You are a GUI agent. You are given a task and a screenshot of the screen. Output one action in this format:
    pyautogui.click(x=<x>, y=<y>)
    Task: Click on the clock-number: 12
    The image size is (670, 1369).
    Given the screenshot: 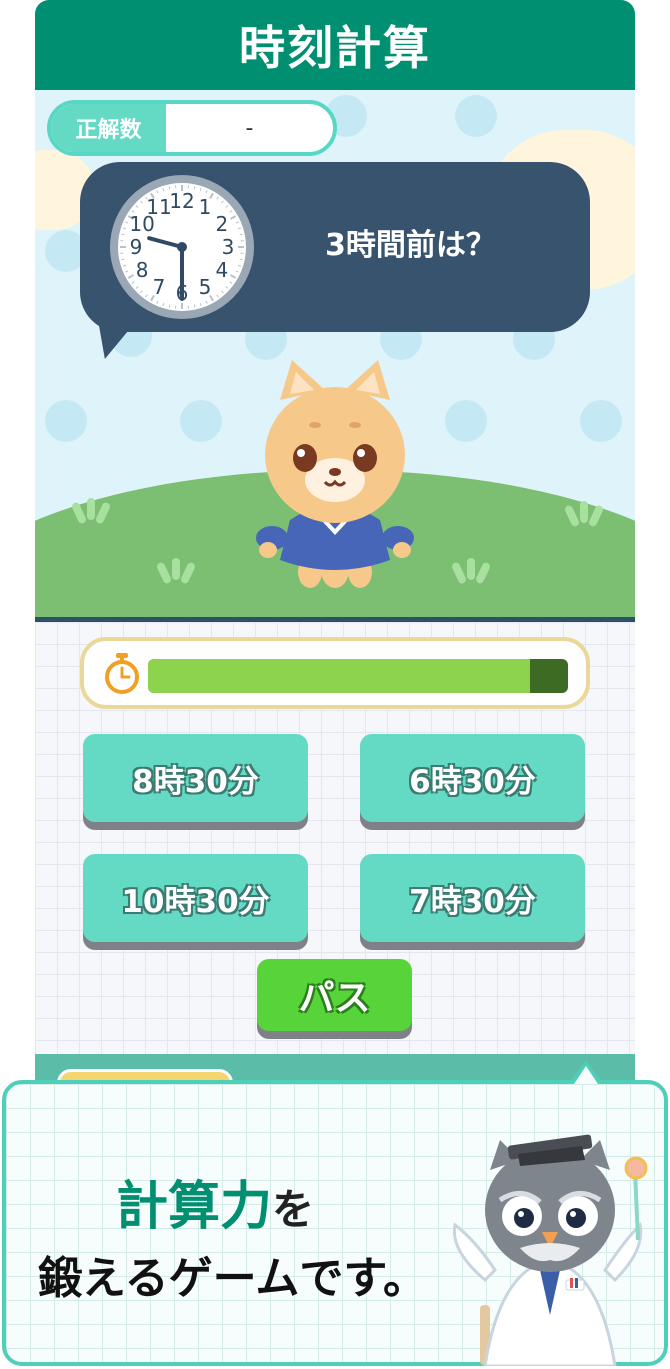 What is the action you would take?
    pyautogui.click(x=181, y=201)
    